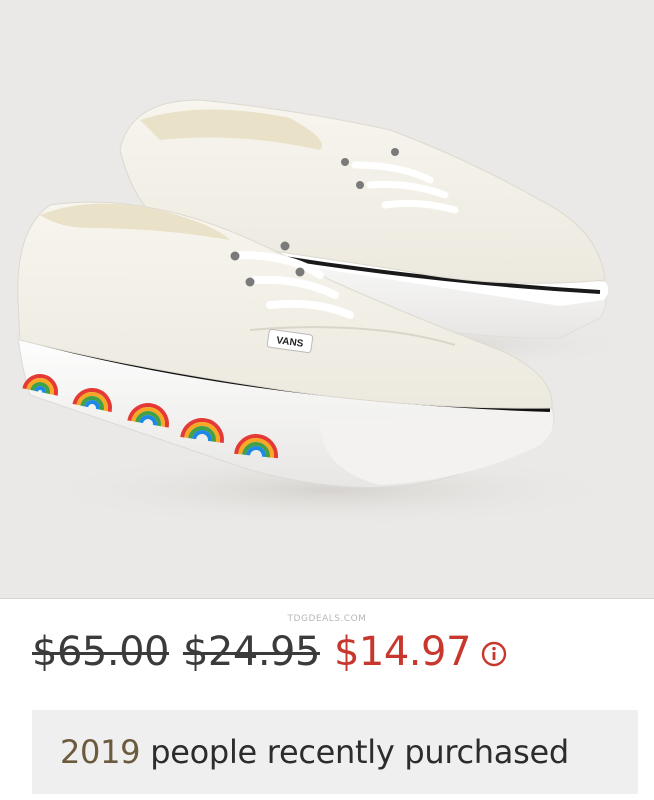 The width and height of the screenshot is (654, 800). What do you see at coordinates (359, 752) in the screenshot?
I see `purchase-text: people recently purchased` at bounding box center [359, 752].